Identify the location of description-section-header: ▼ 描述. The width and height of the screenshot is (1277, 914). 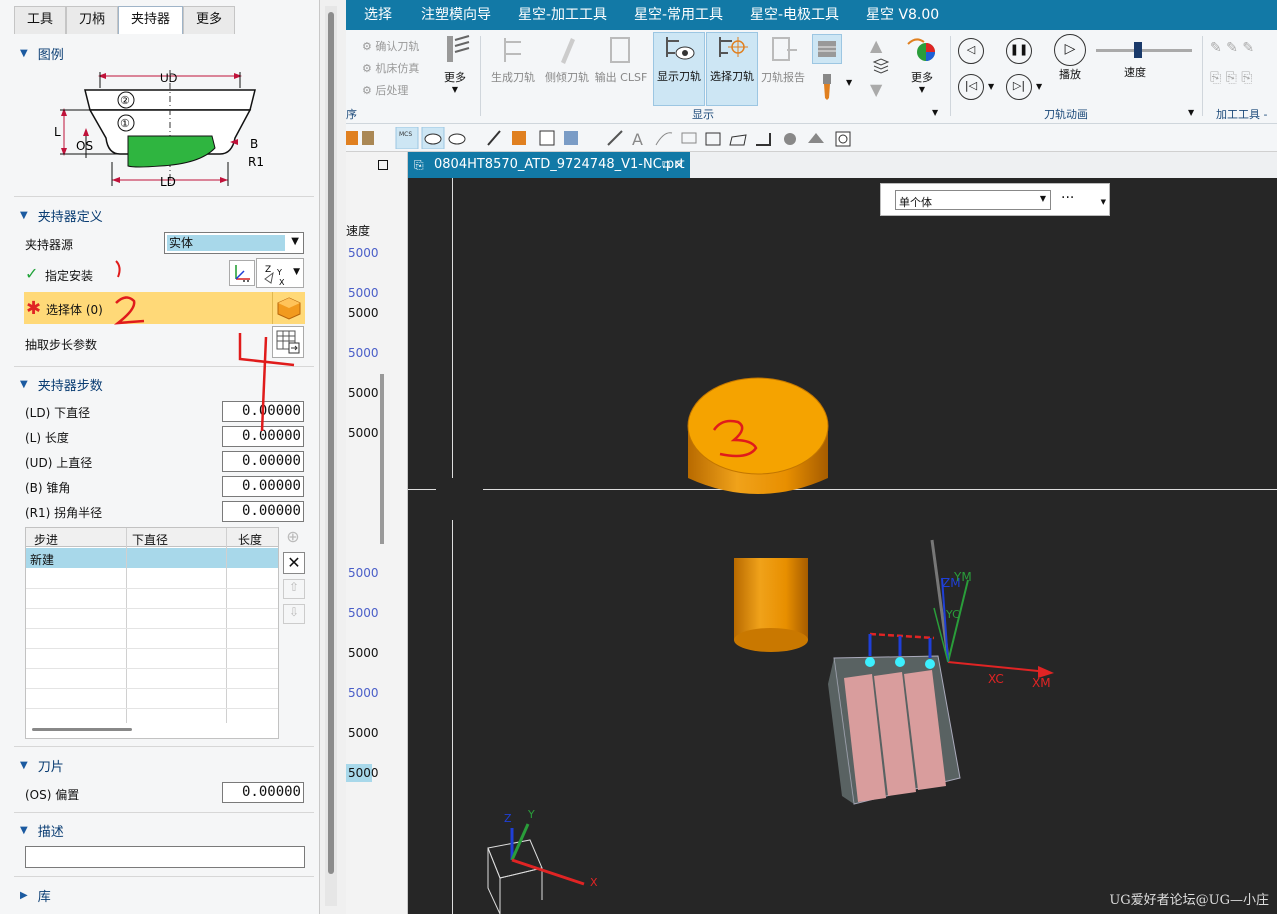
(42, 830).